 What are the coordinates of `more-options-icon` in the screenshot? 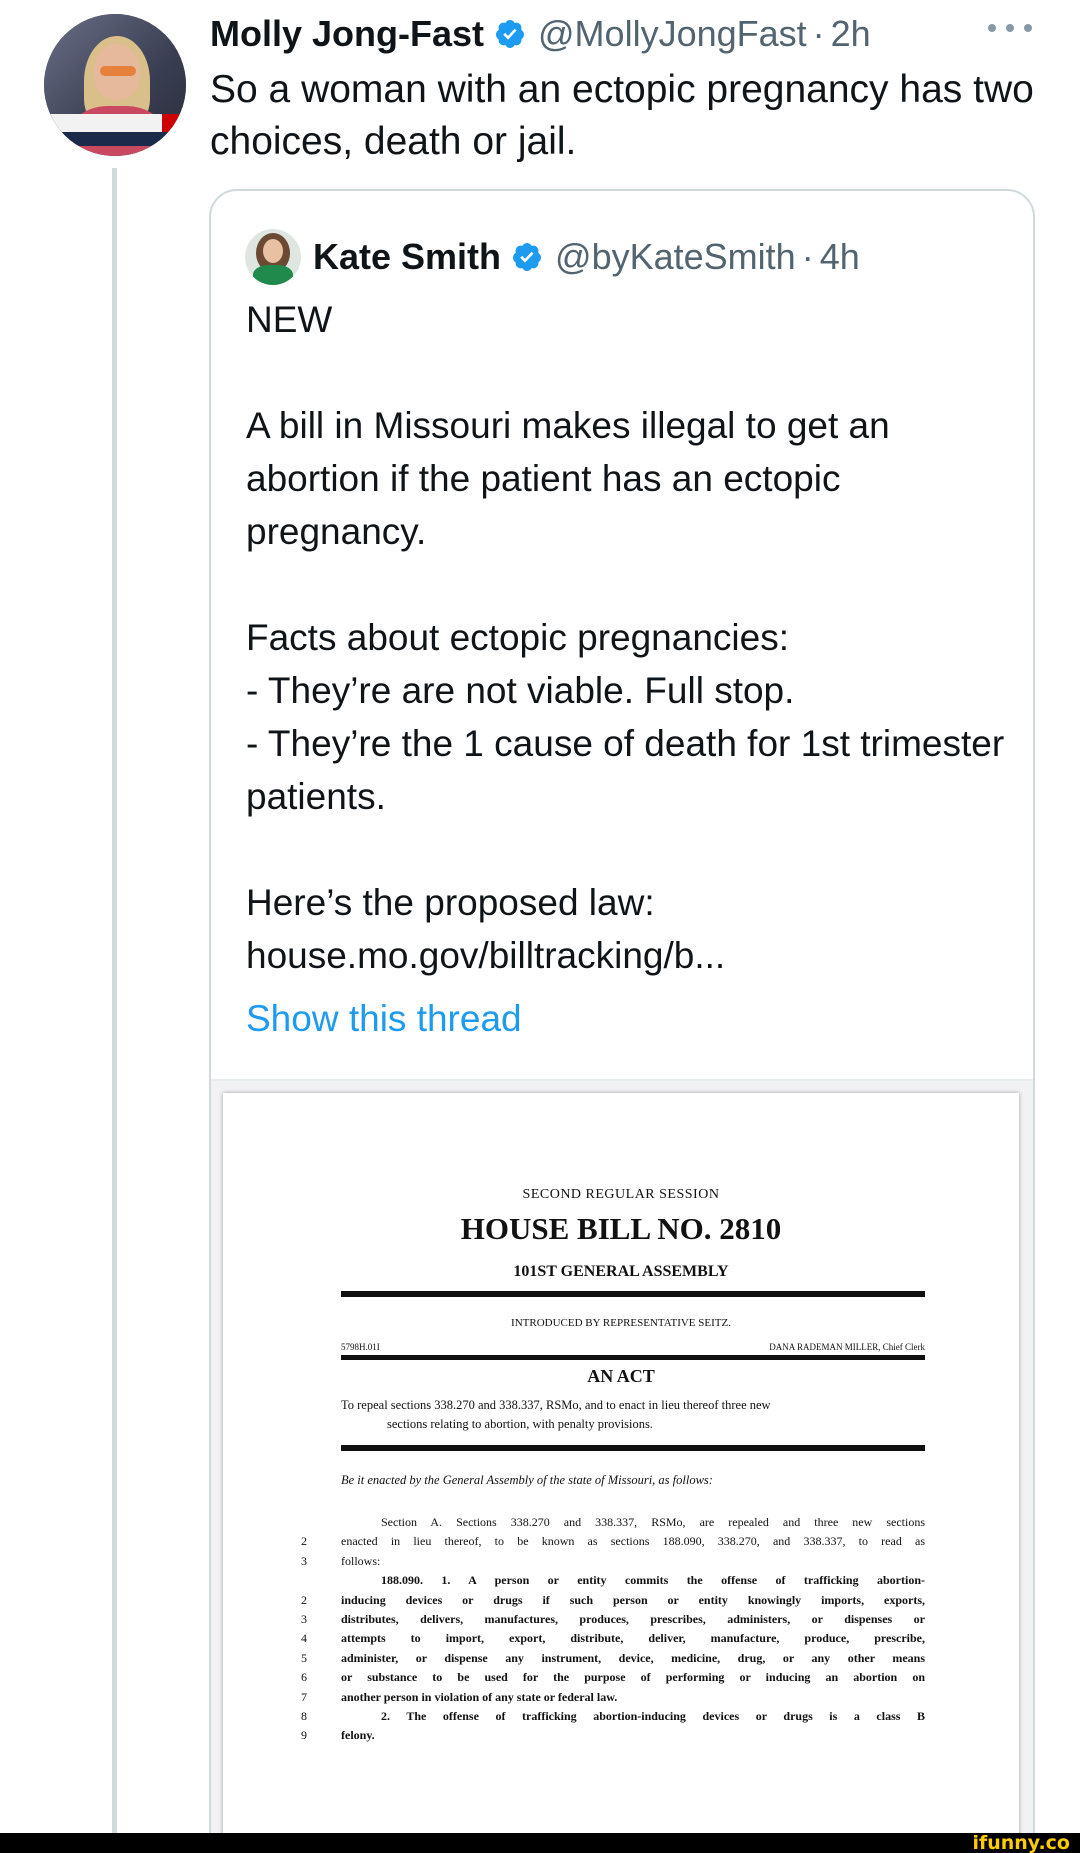 It's located at (1010, 28).